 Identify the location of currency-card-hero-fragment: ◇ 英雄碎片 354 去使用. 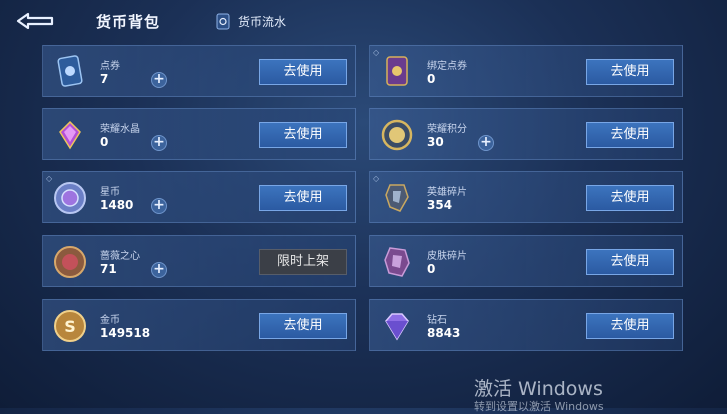
(526, 197).